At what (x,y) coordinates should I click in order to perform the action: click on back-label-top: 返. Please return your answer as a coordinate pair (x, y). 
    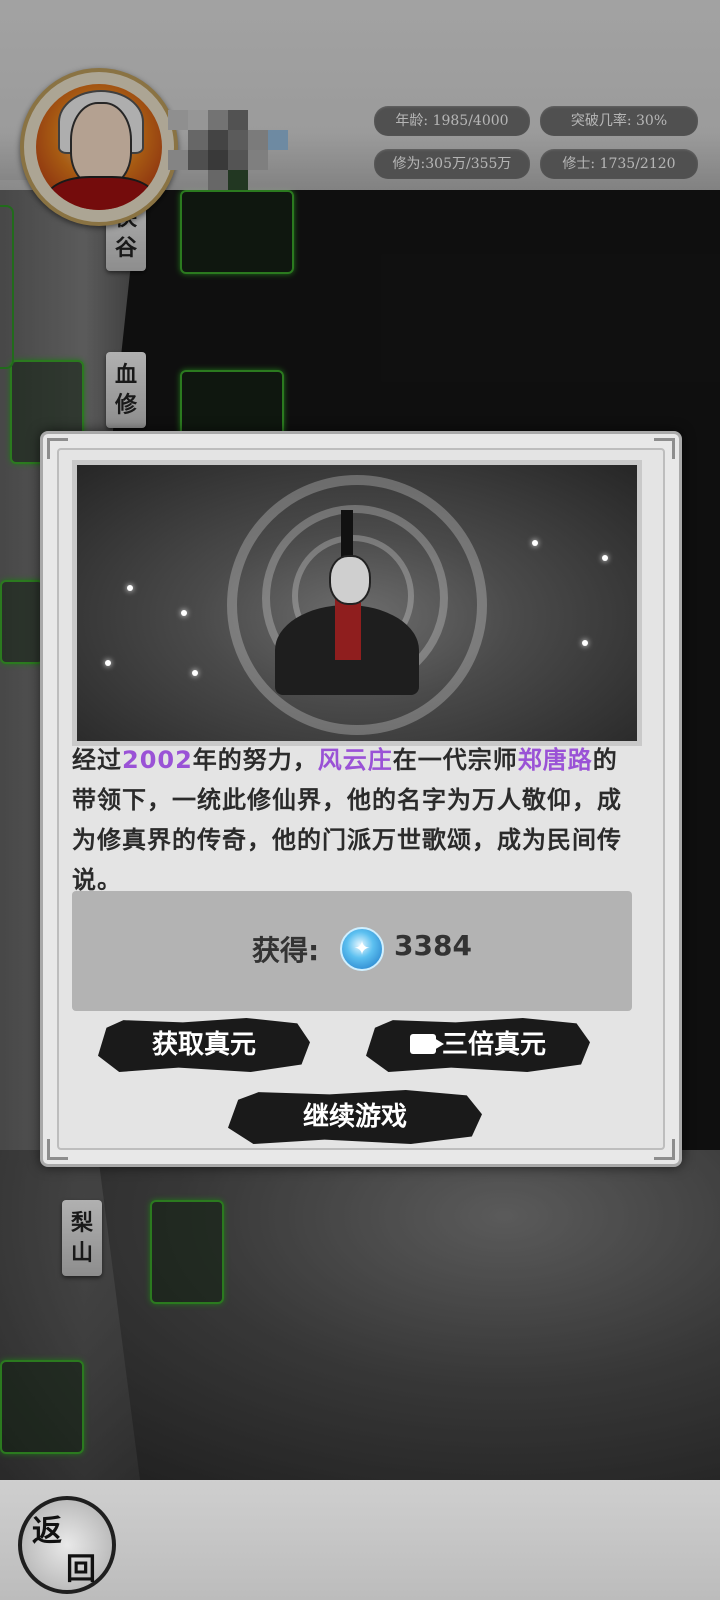
    Looking at the image, I should click on (47, 1531).